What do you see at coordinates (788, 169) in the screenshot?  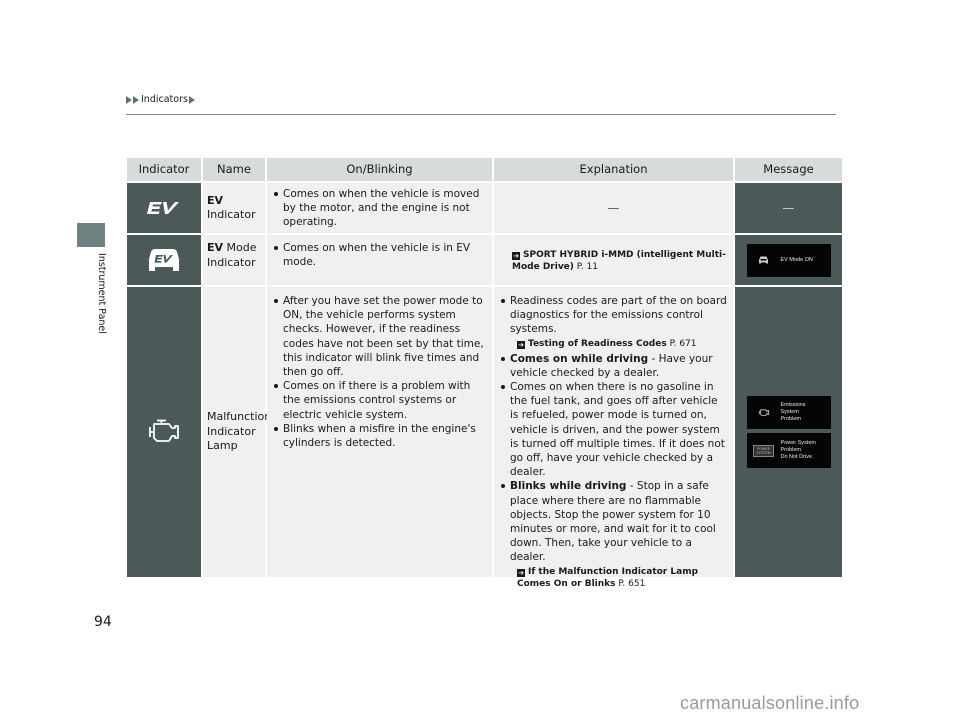 I see `column-header: Message` at bounding box center [788, 169].